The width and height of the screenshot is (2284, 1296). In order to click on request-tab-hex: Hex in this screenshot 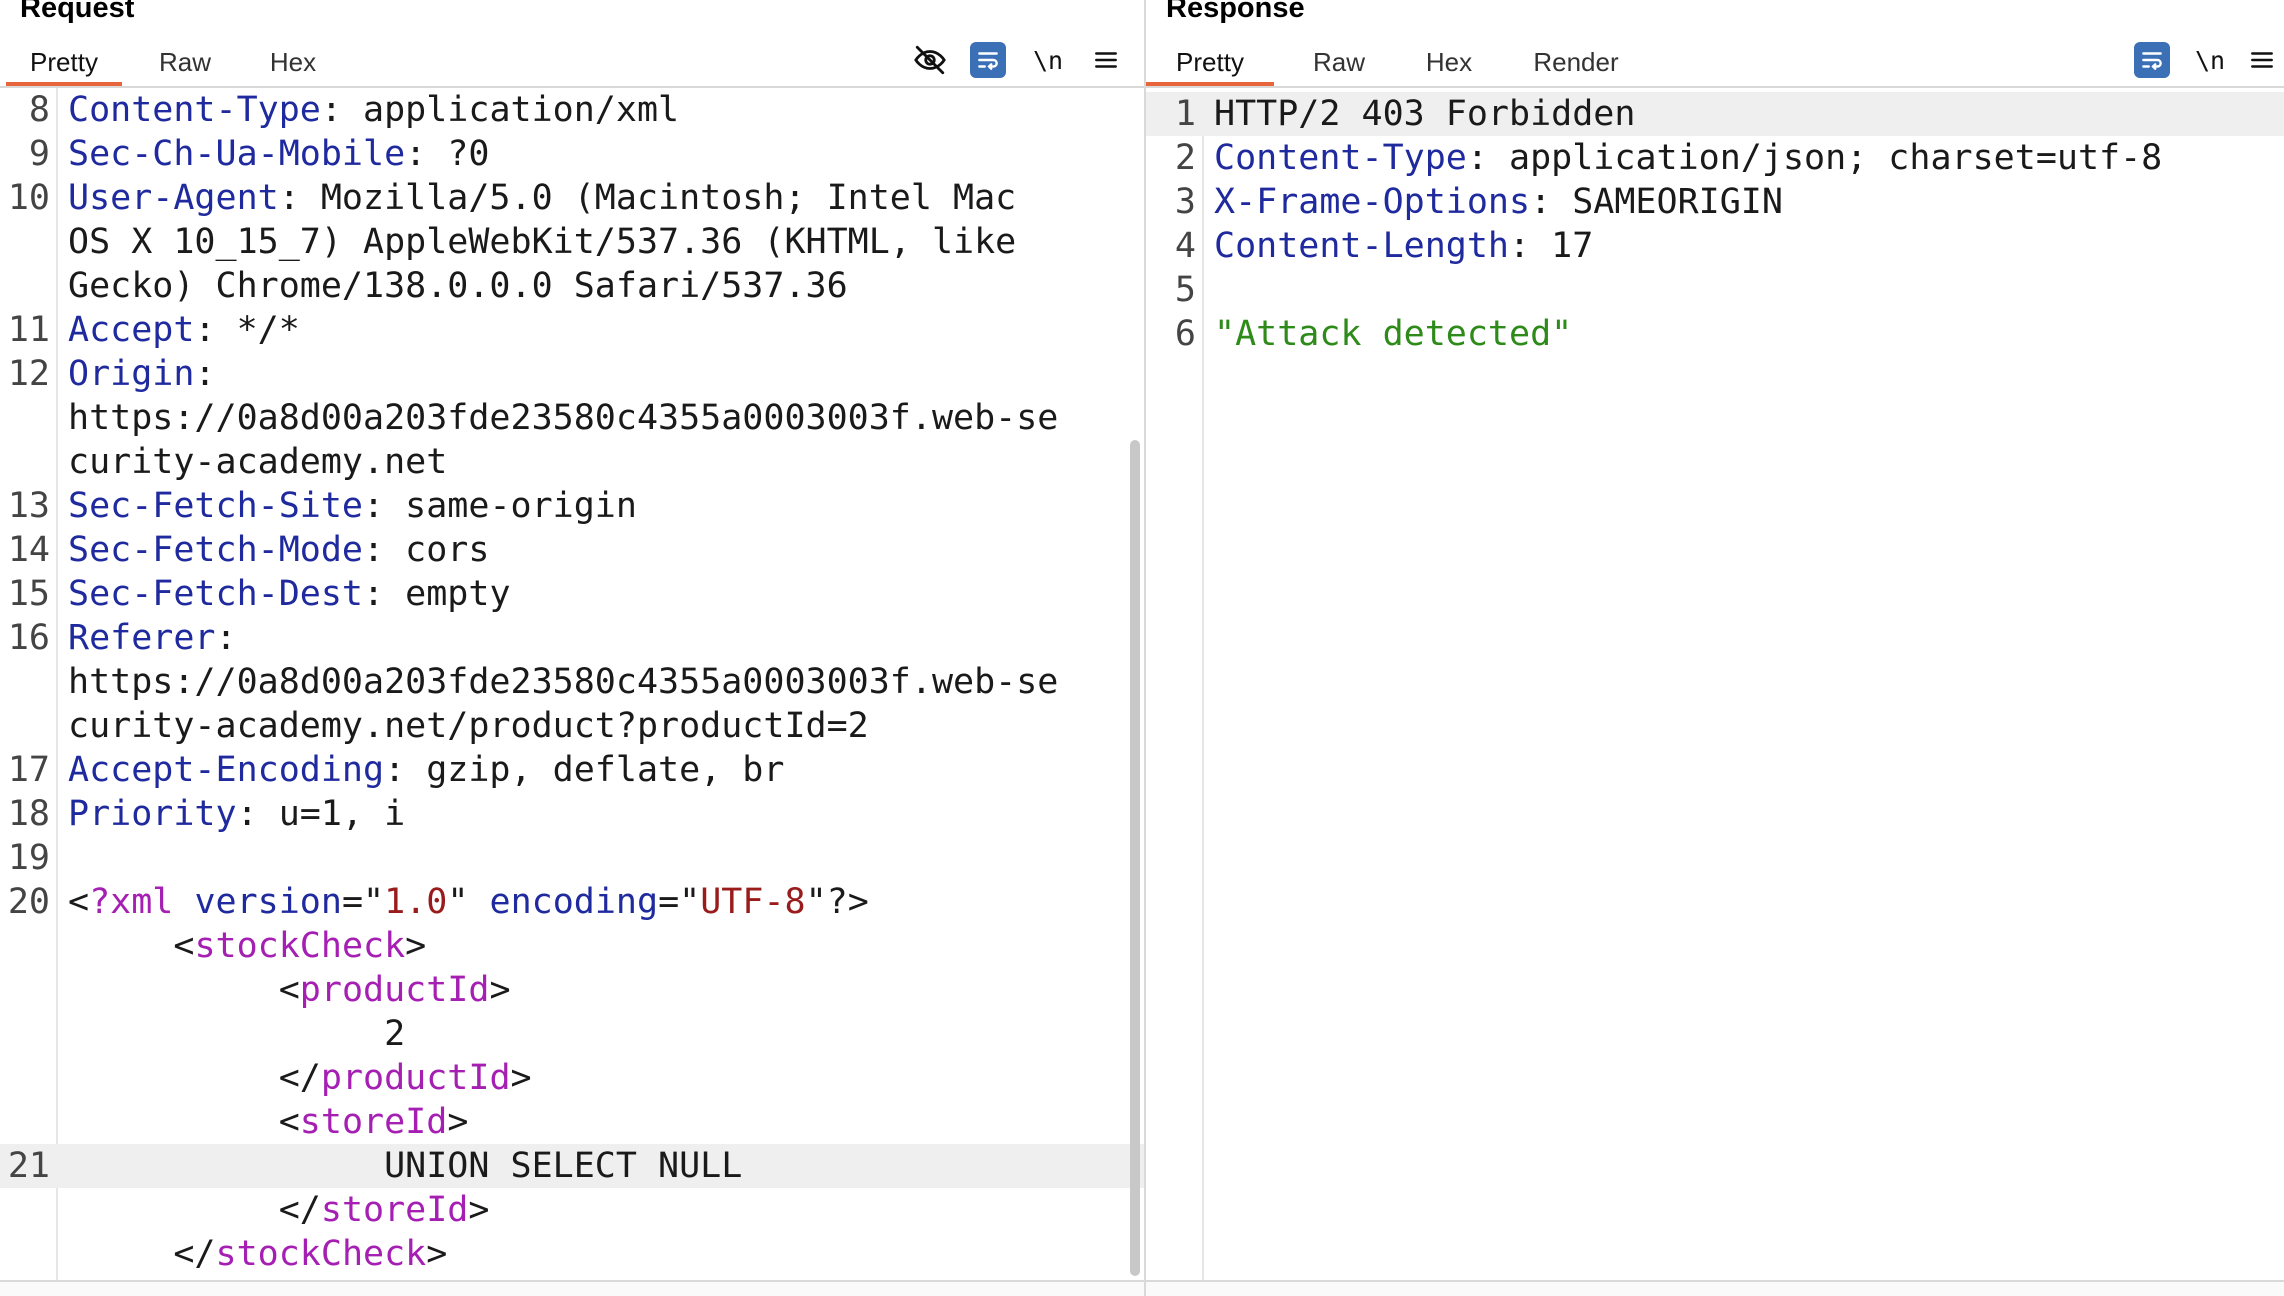, I will do `click(293, 62)`.